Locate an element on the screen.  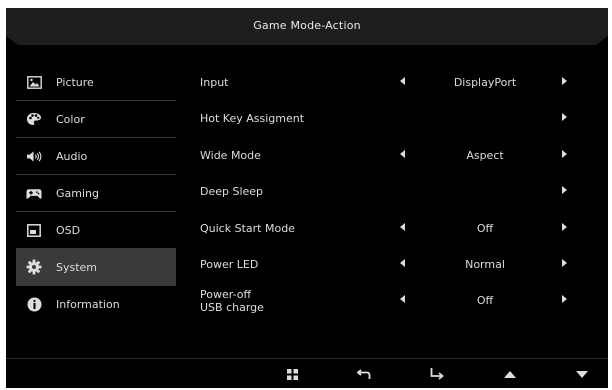
setting-row-deep-sleep: Deep Sleep is located at coordinates (394, 191).